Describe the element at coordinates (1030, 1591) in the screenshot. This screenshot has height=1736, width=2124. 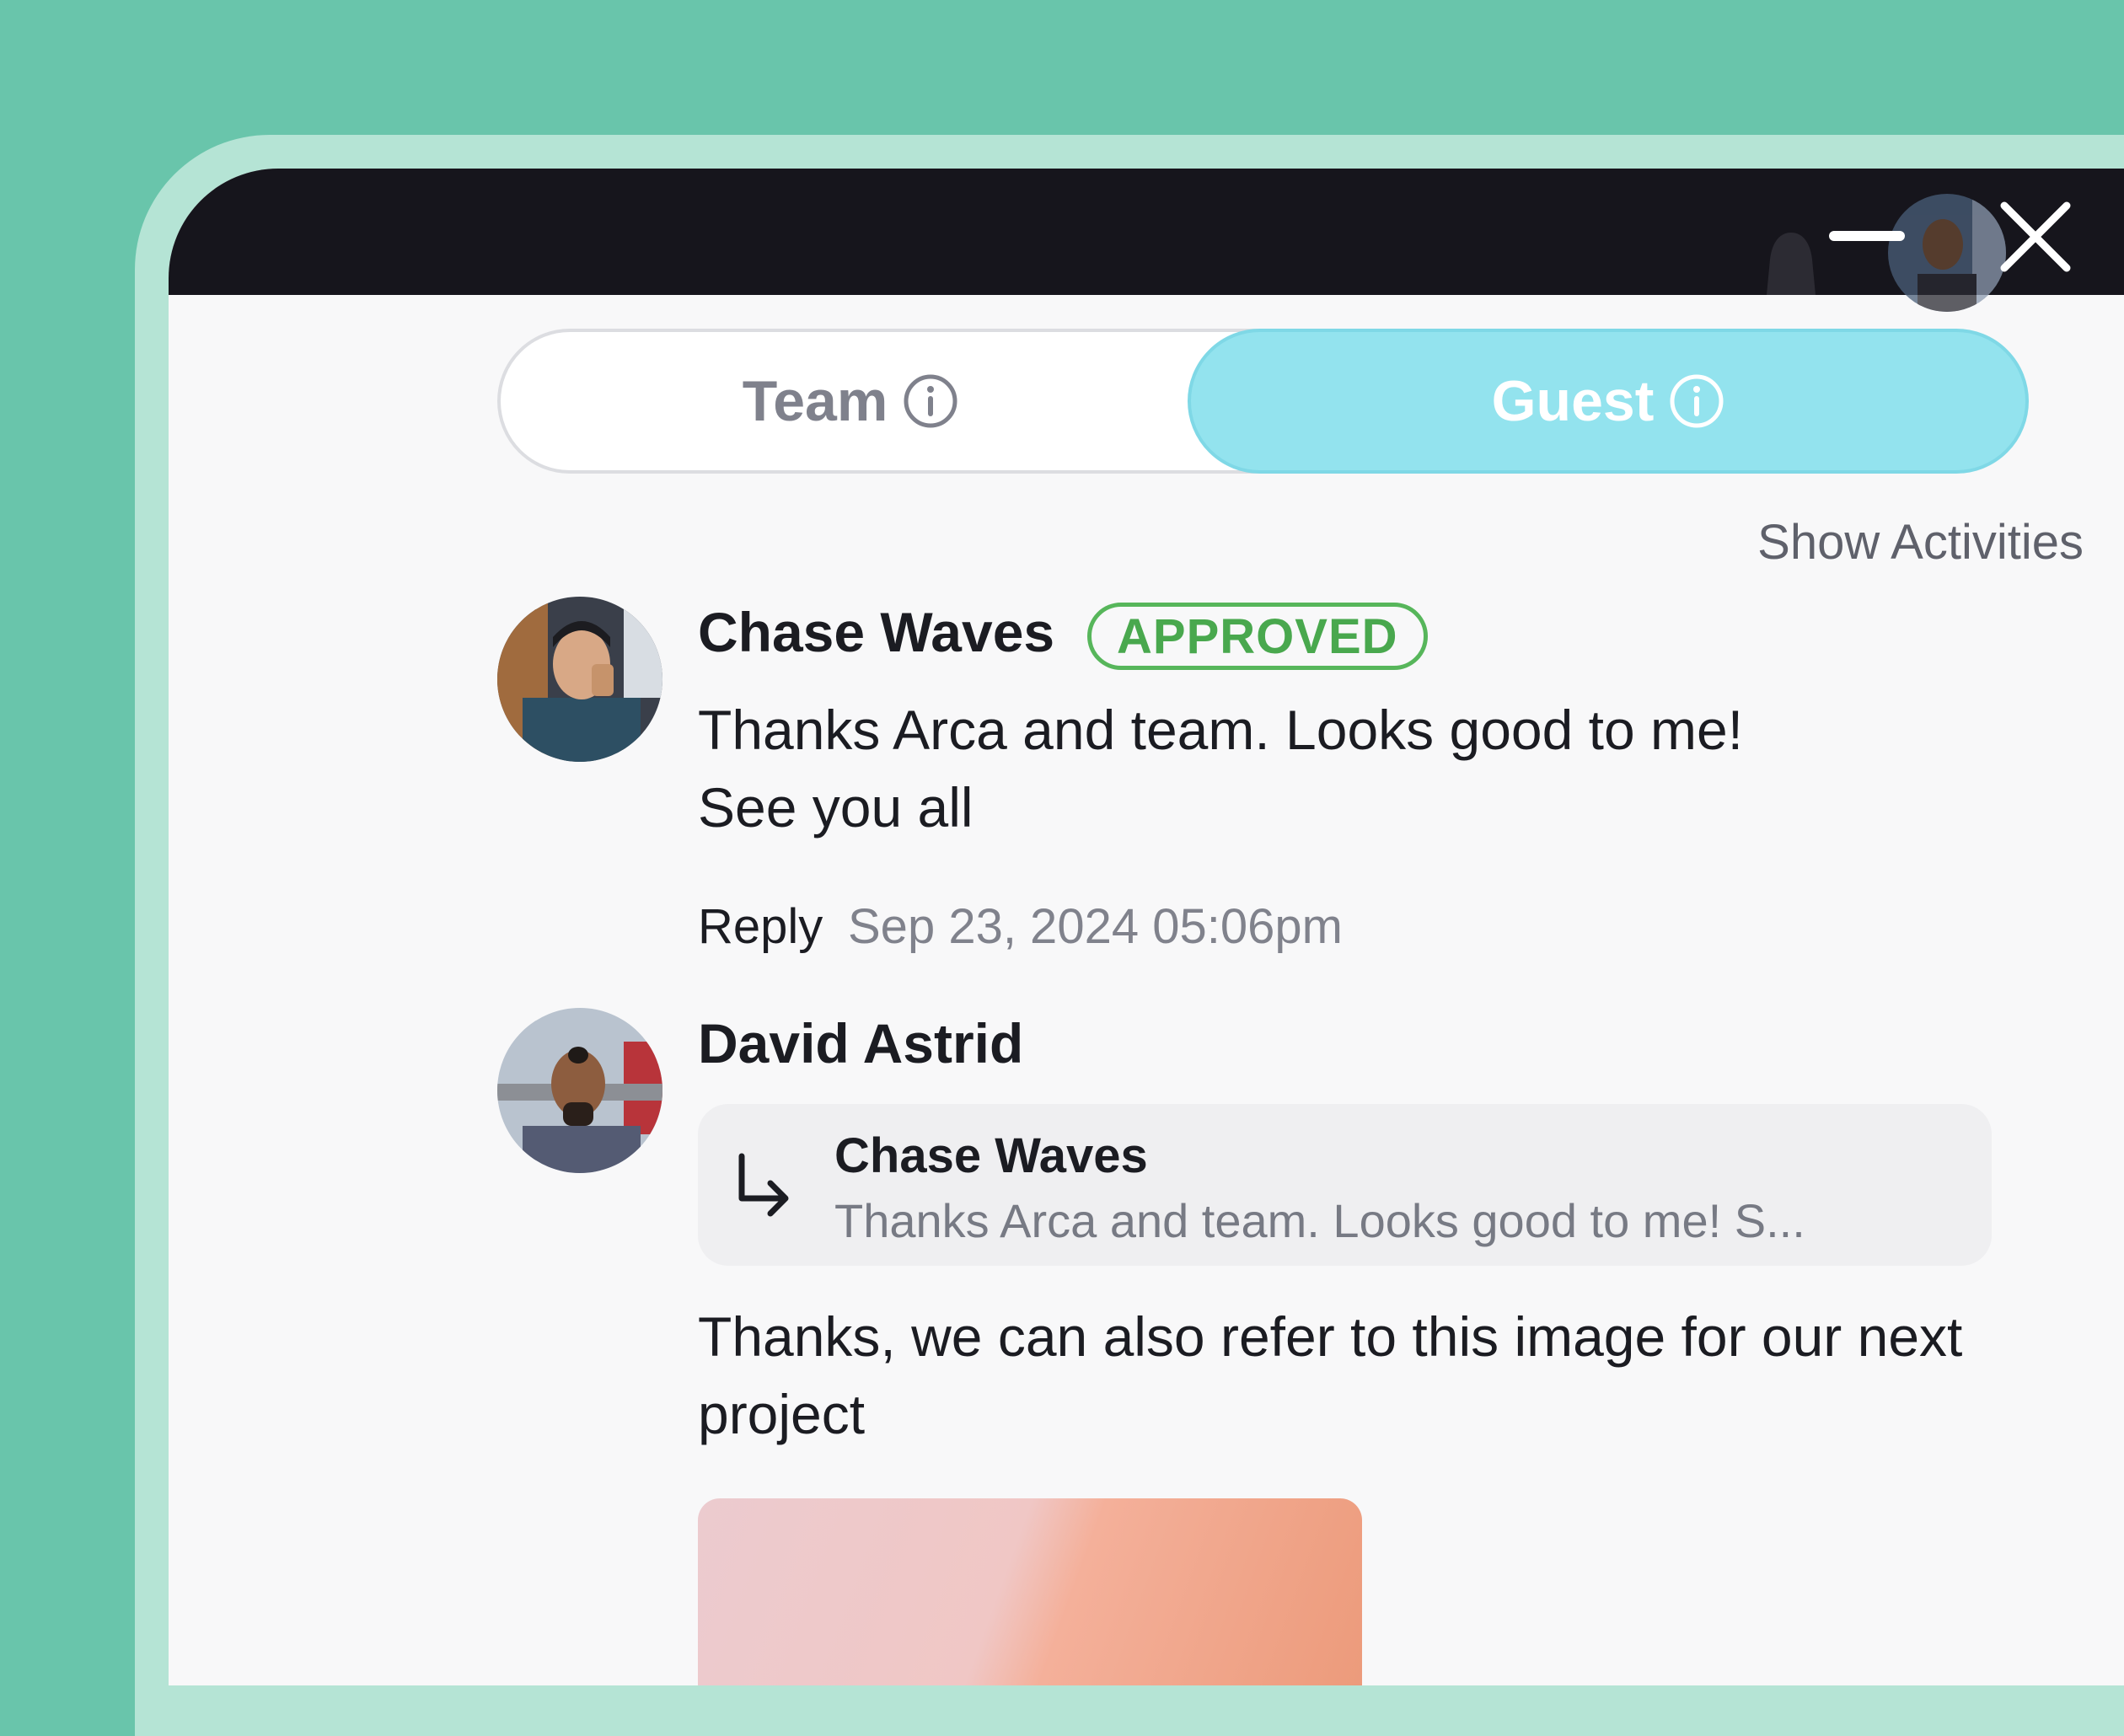
I see `attachment-image` at that location.